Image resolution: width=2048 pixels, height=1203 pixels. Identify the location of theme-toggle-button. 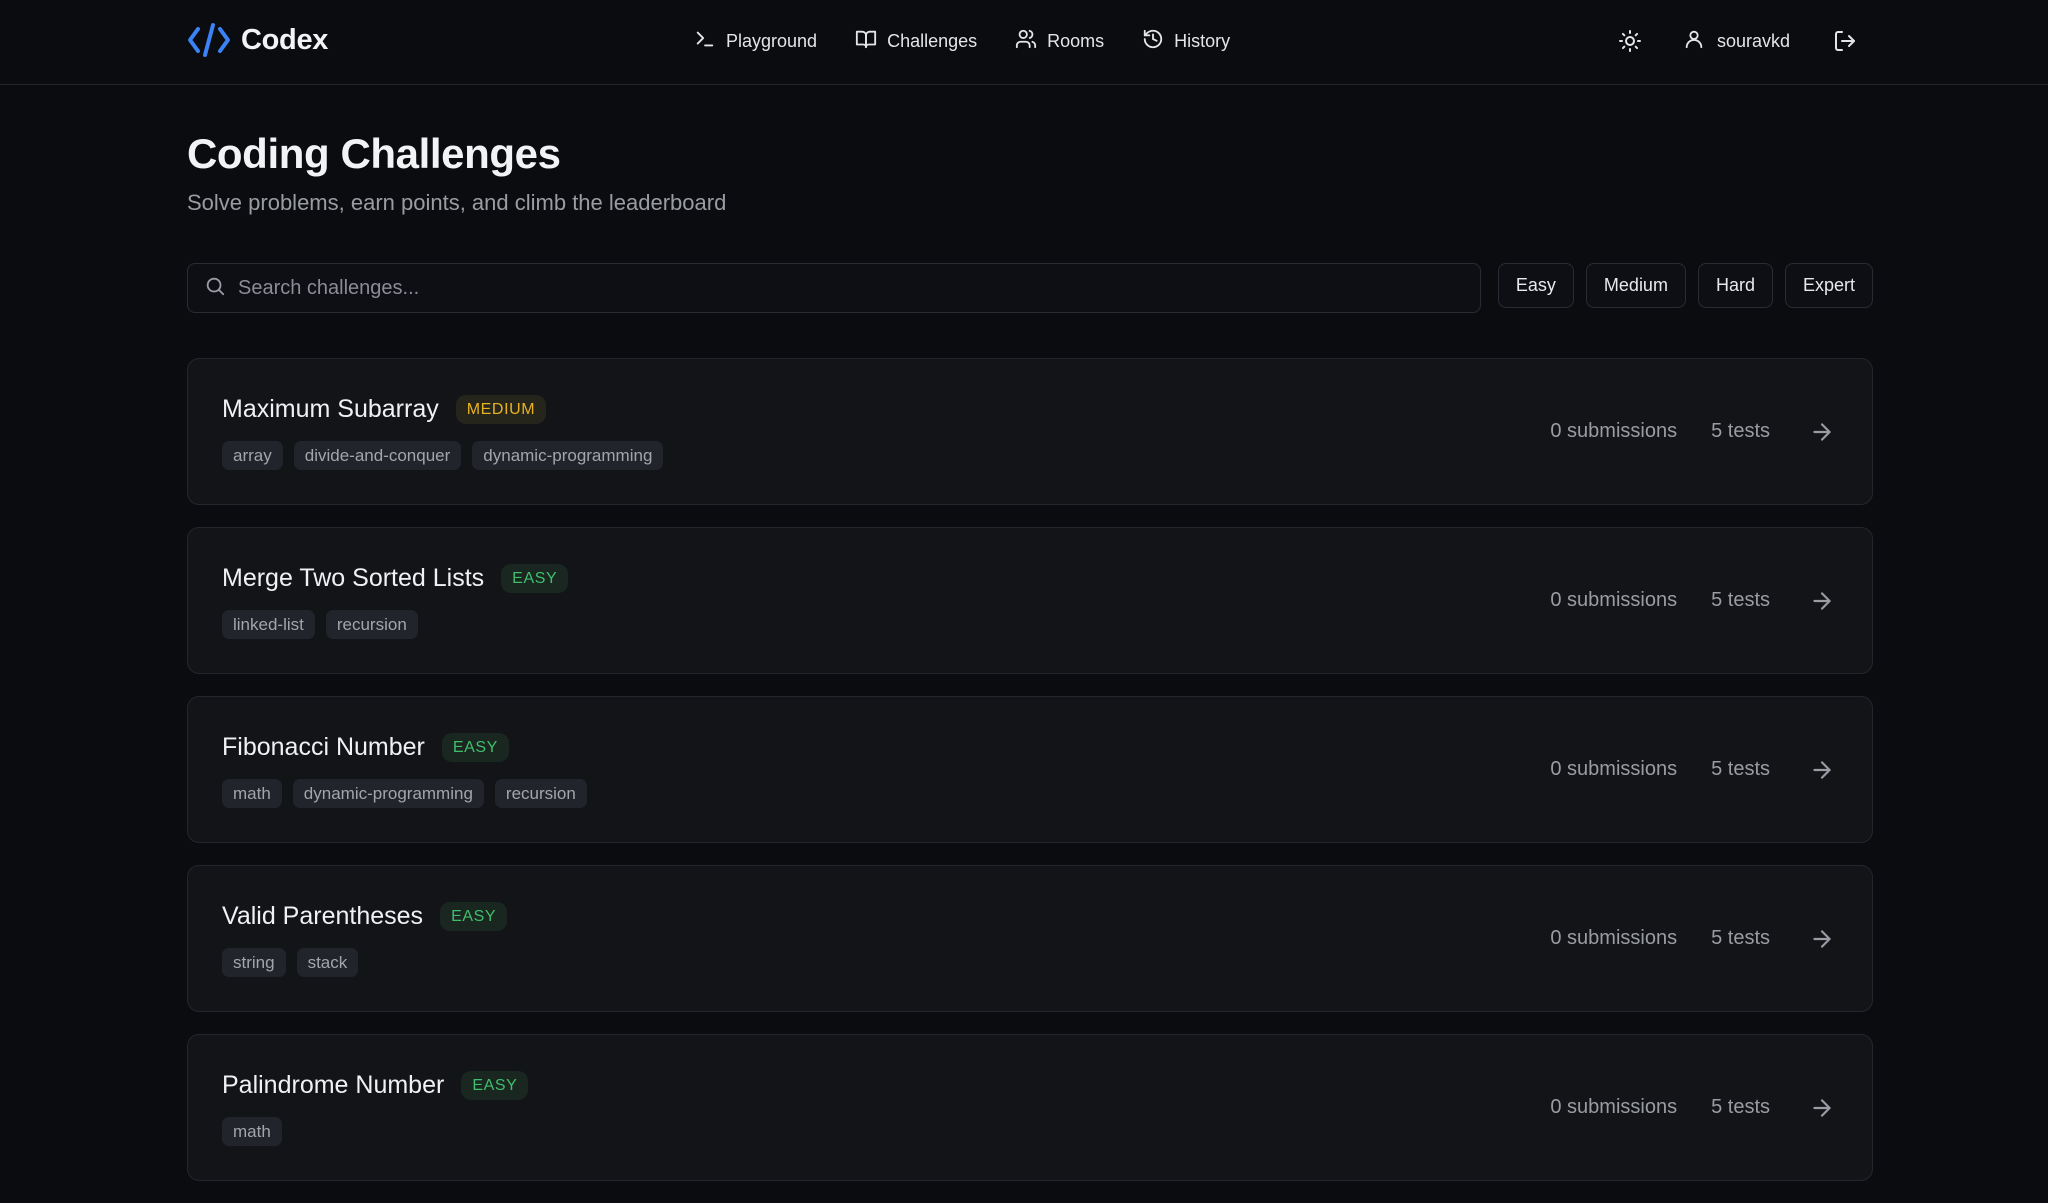
(1630, 41).